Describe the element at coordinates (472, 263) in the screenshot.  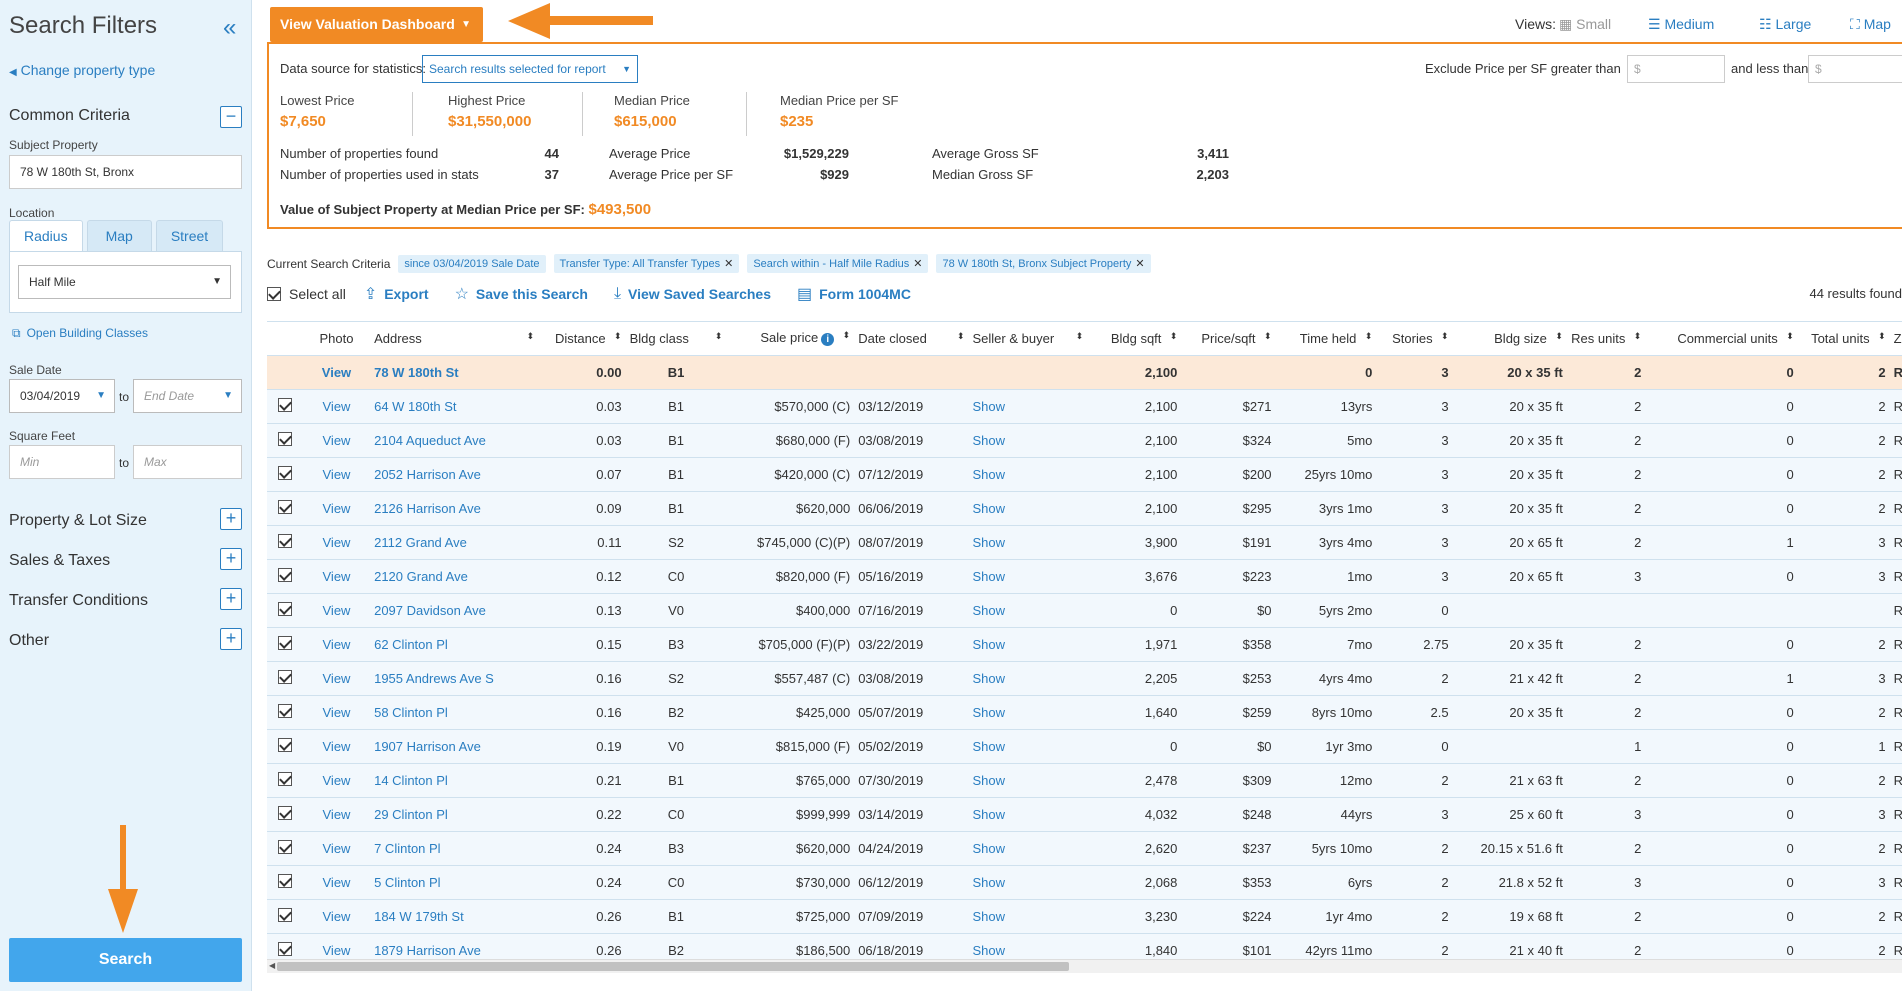
I see `criteria-chip: since 03/04/2019 Sale Date` at that location.